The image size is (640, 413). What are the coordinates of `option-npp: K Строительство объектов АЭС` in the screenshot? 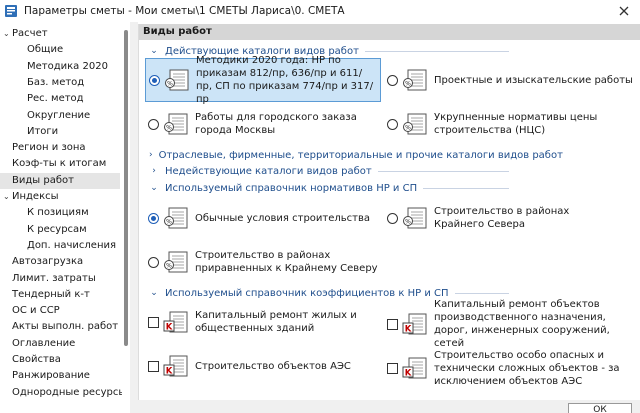 It's located at (266, 366).